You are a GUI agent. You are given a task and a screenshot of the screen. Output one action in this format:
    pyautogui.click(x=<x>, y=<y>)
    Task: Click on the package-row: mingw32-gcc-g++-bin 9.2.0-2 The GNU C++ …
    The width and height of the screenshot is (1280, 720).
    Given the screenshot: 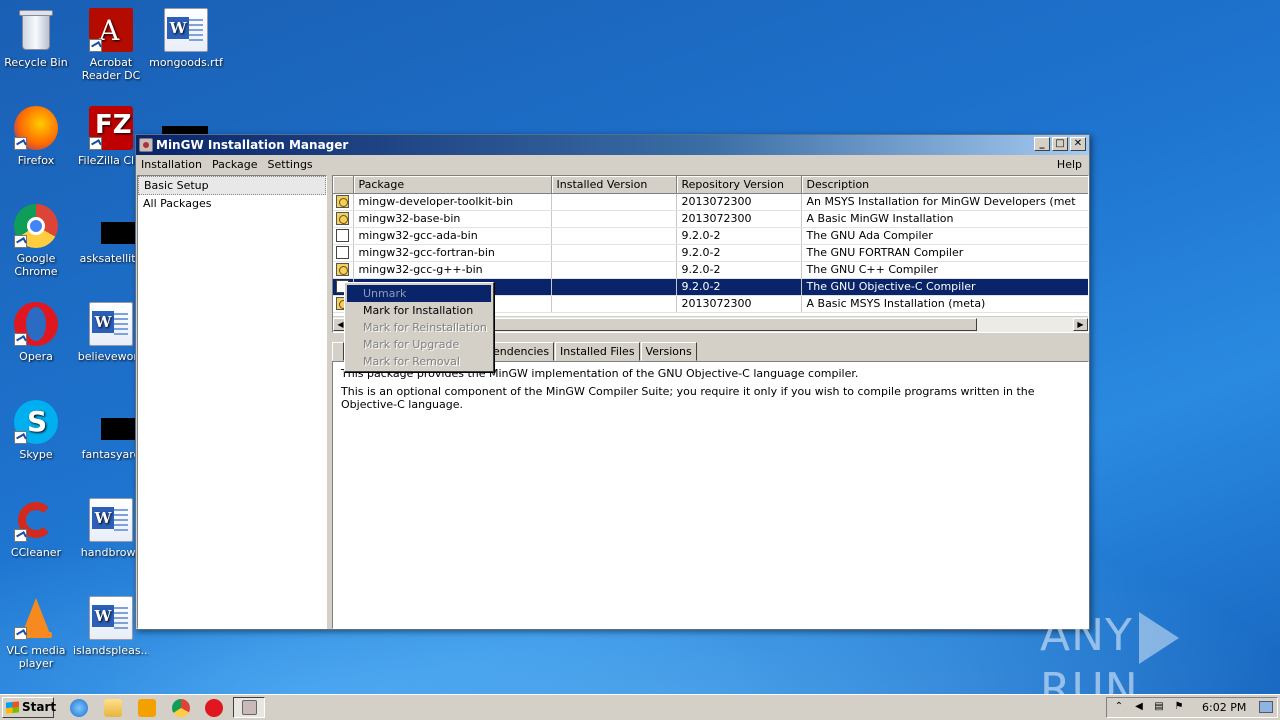 What is the action you would take?
    pyautogui.click(x=710, y=270)
    